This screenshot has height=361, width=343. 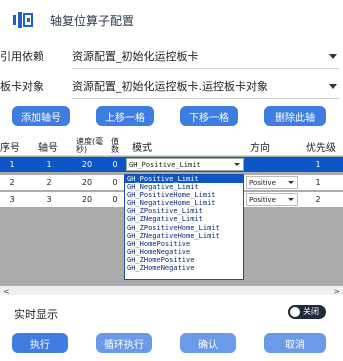 What do you see at coordinates (184, 260) in the screenshot?
I see `mode-option: GH_ZHomePositive` at bounding box center [184, 260].